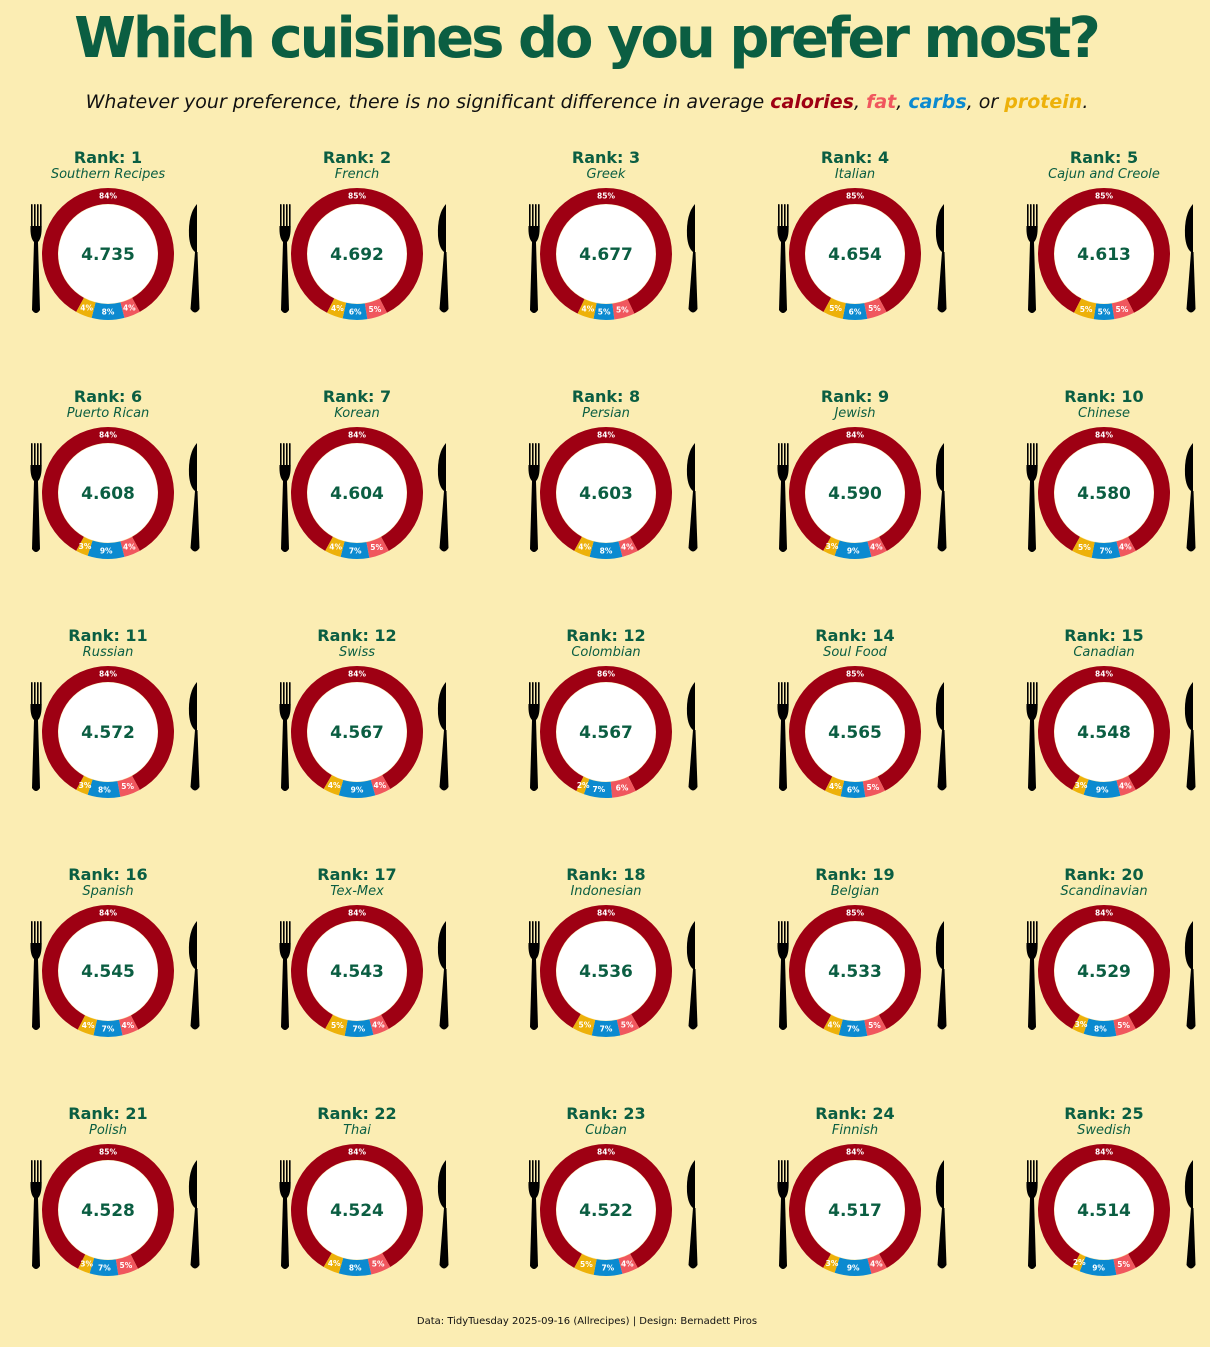  I want to click on rating-value: 4.580, so click(1104, 494).